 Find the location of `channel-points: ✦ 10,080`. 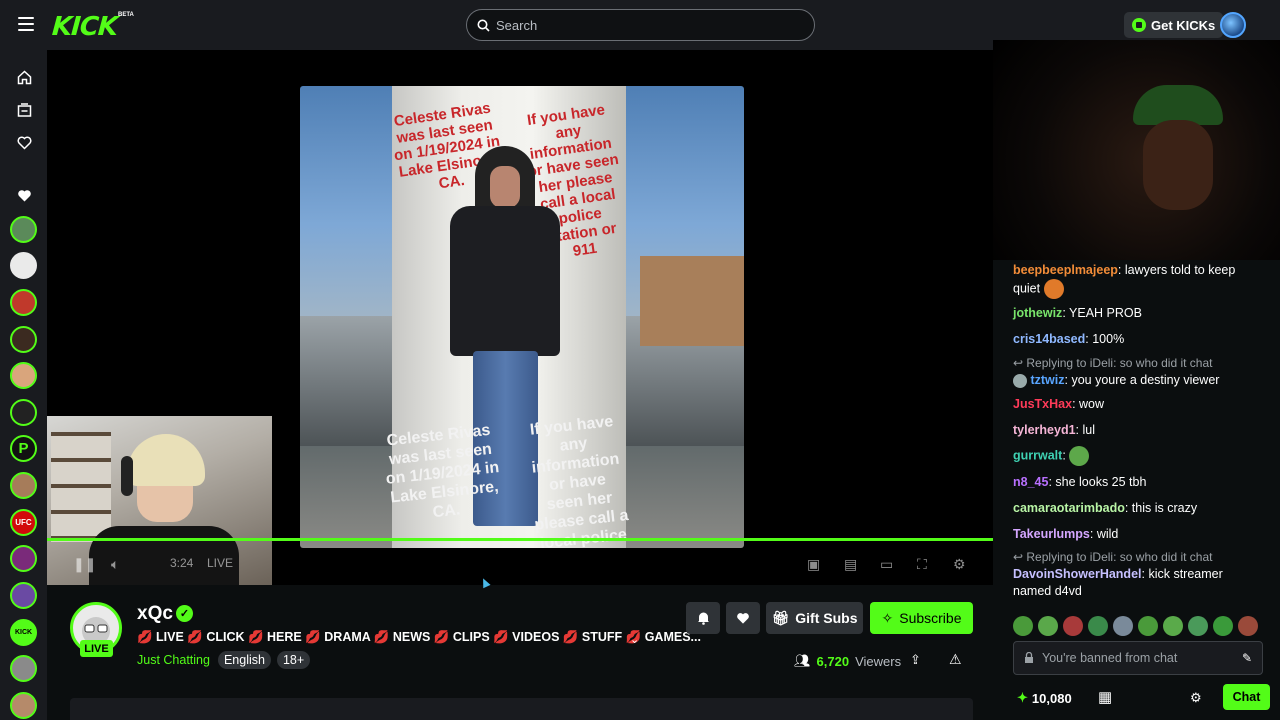

channel-points: ✦ 10,080 is located at coordinates (1044, 698).